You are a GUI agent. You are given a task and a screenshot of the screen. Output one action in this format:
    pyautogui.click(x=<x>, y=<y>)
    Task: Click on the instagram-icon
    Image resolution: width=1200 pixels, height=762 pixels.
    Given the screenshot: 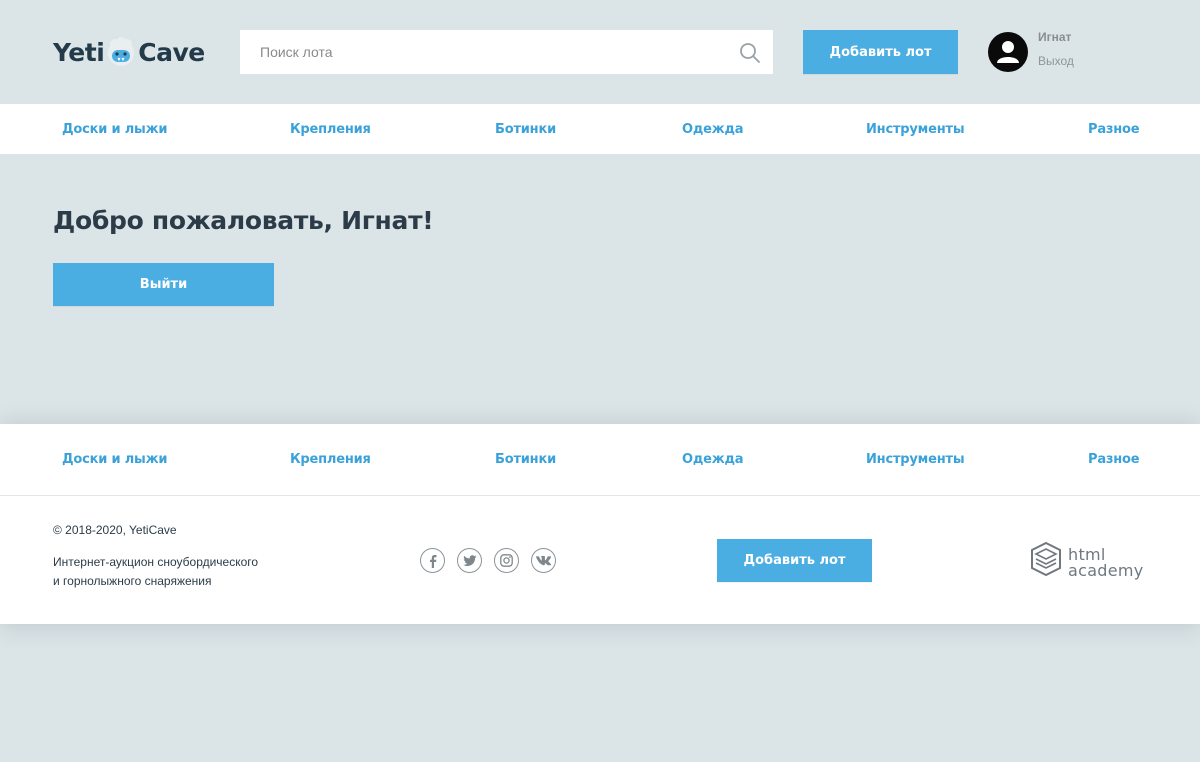 What is the action you would take?
    pyautogui.click(x=506, y=560)
    